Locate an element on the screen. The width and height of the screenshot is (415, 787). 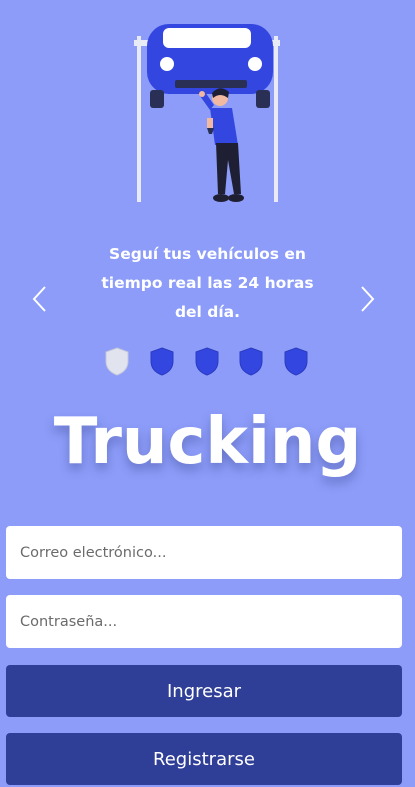
register-button: Registrarse is located at coordinates (204, 759).